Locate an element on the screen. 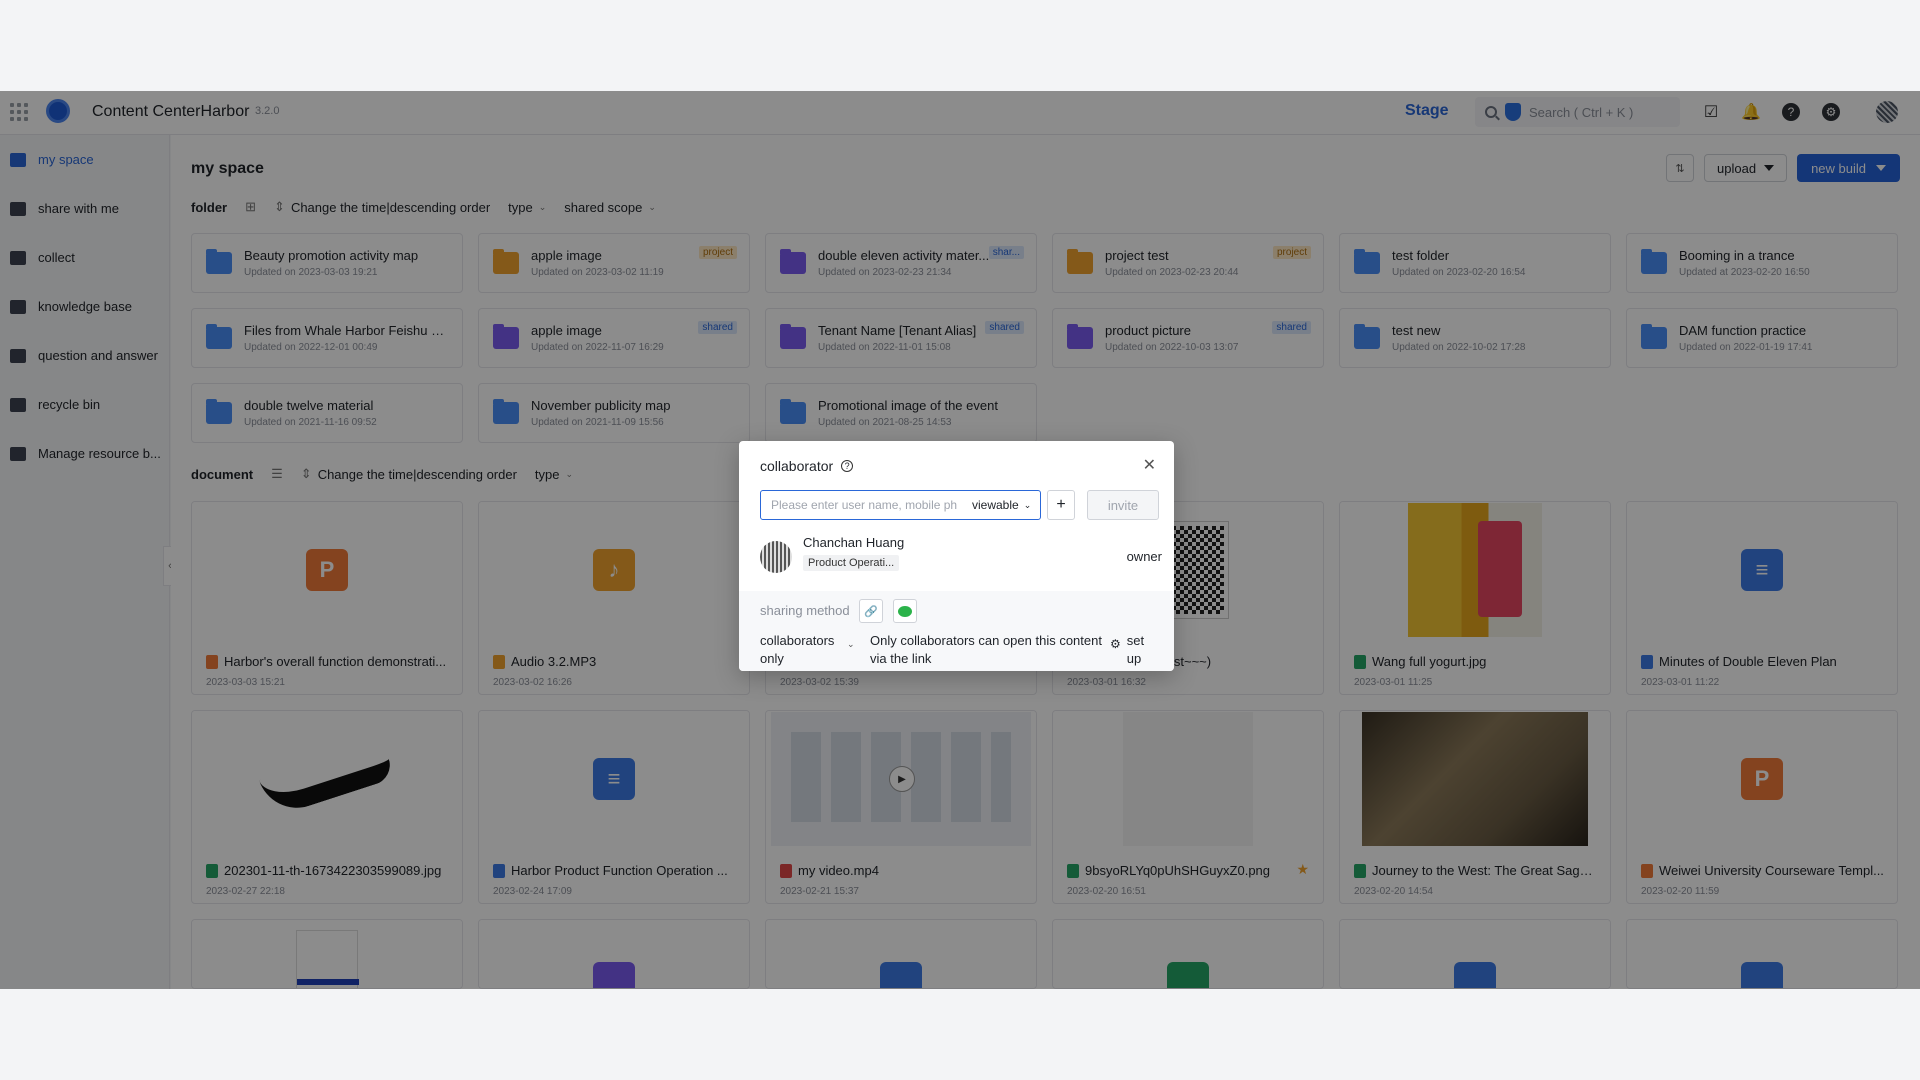 The height and width of the screenshot is (1080, 1920). setup-button: ⚙ set up is located at coordinates (1135, 650).